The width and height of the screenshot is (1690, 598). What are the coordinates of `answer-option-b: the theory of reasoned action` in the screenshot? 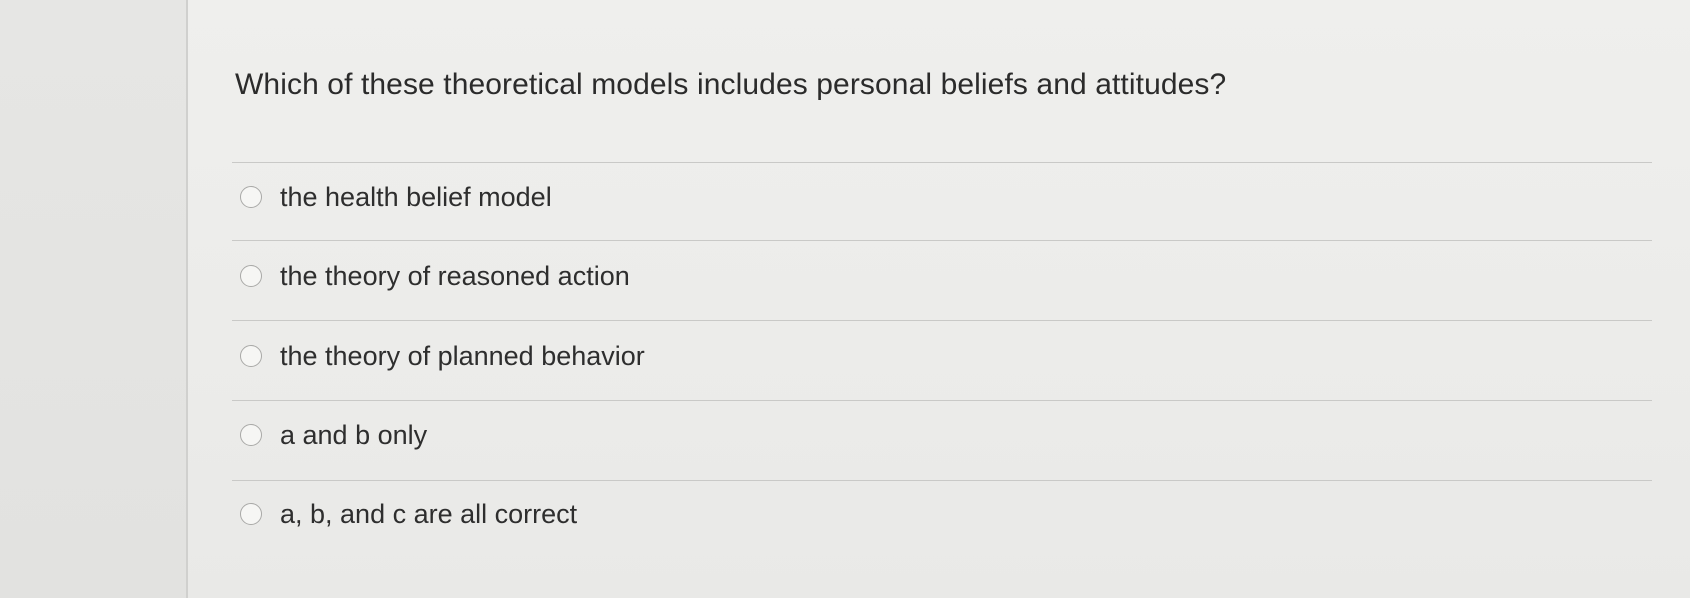 It's located at (435, 276).